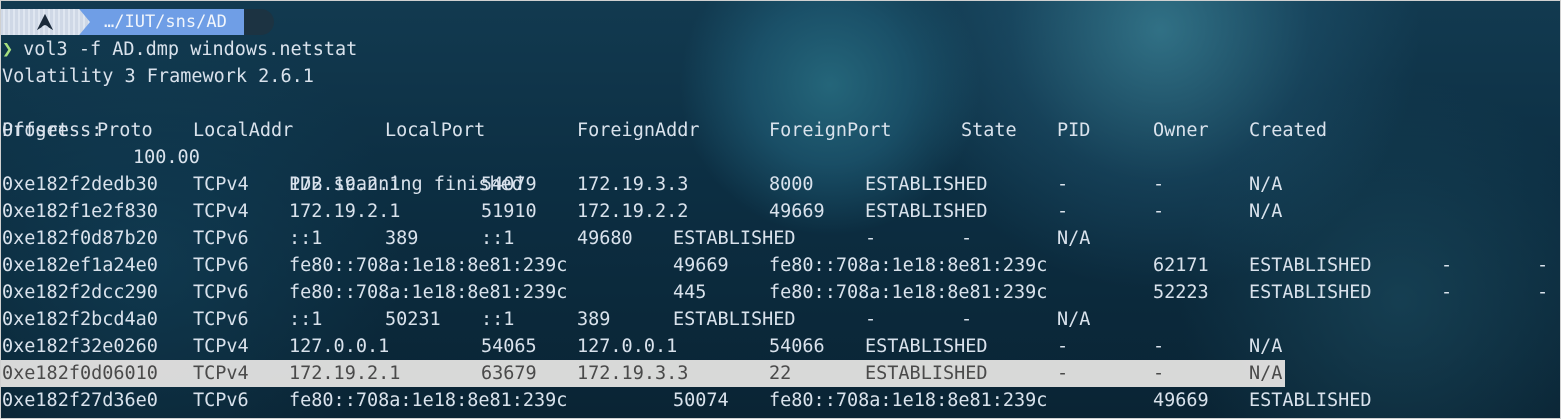 This screenshot has width=1561, height=419. What do you see at coordinates (158, 76) in the screenshot?
I see `framework-version-line: Volatility 3 Framework 2.6.1` at bounding box center [158, 76].